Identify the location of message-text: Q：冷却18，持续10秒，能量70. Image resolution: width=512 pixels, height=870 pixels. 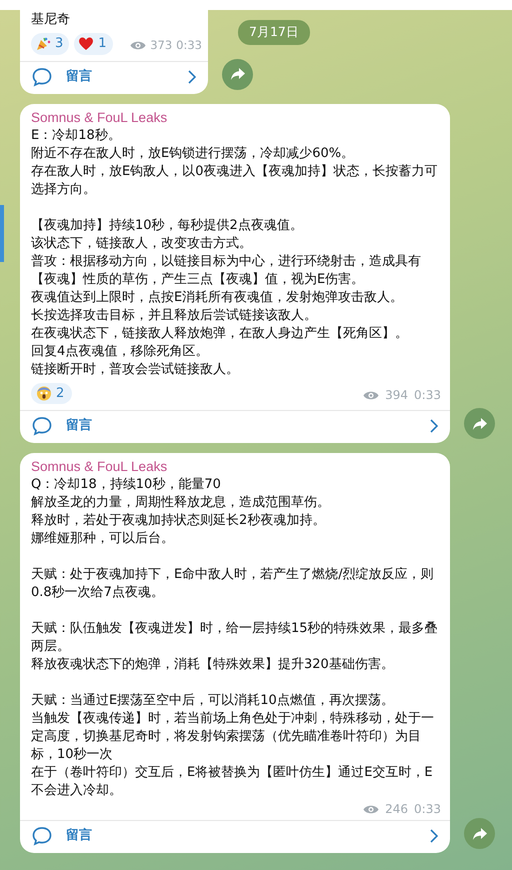
(126, 485).